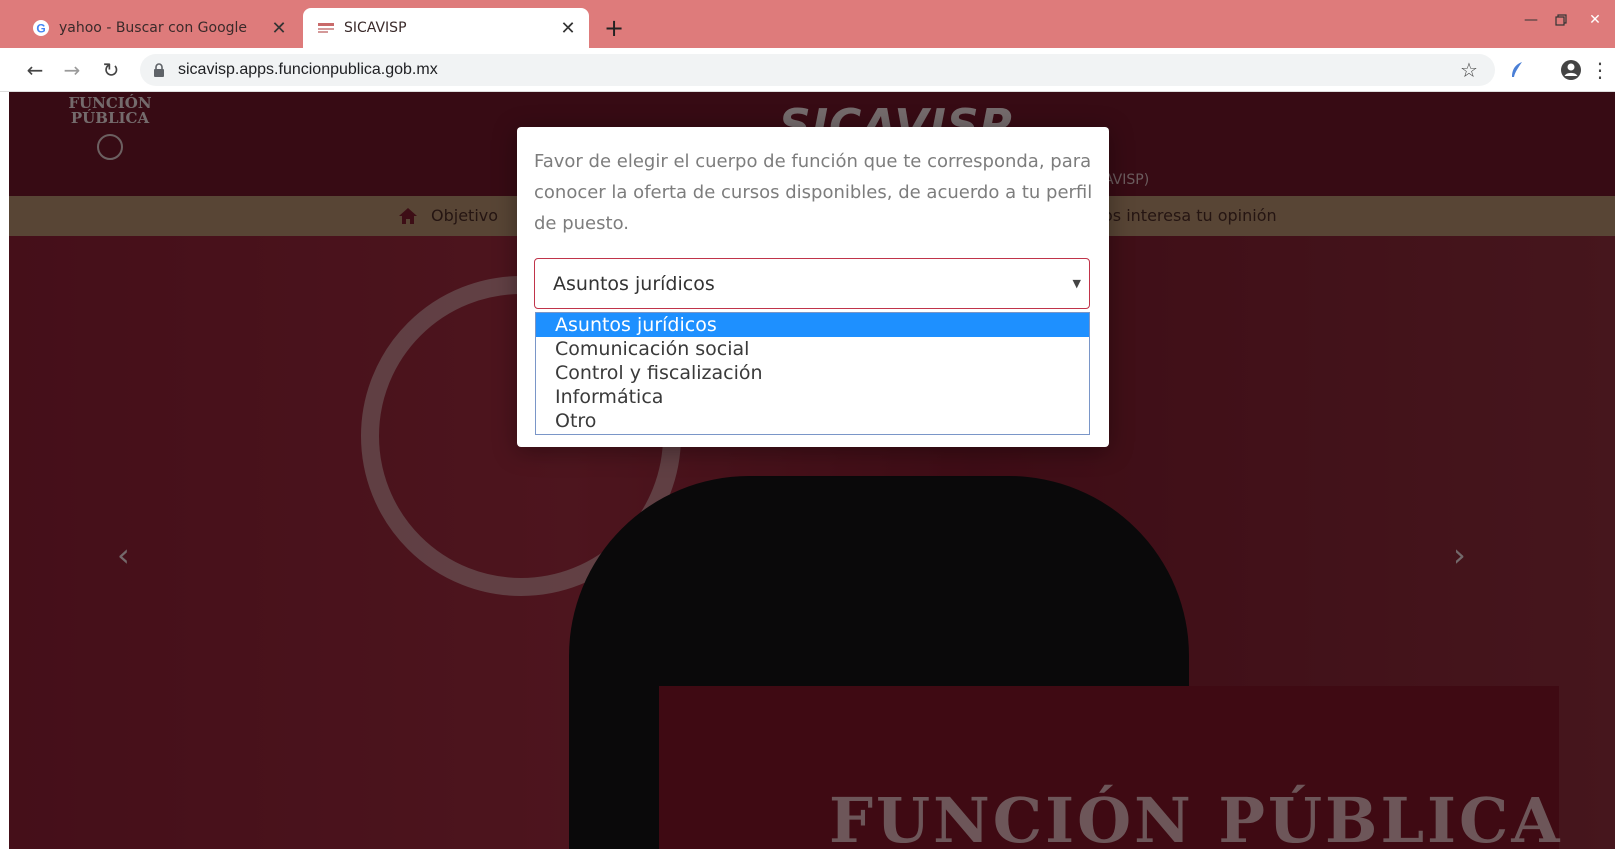 The image size is (1615, 849). Describe the element at coordinates (1600, 70) in the screenshot. I see `browser-menu-icon: ⋮` at that location.